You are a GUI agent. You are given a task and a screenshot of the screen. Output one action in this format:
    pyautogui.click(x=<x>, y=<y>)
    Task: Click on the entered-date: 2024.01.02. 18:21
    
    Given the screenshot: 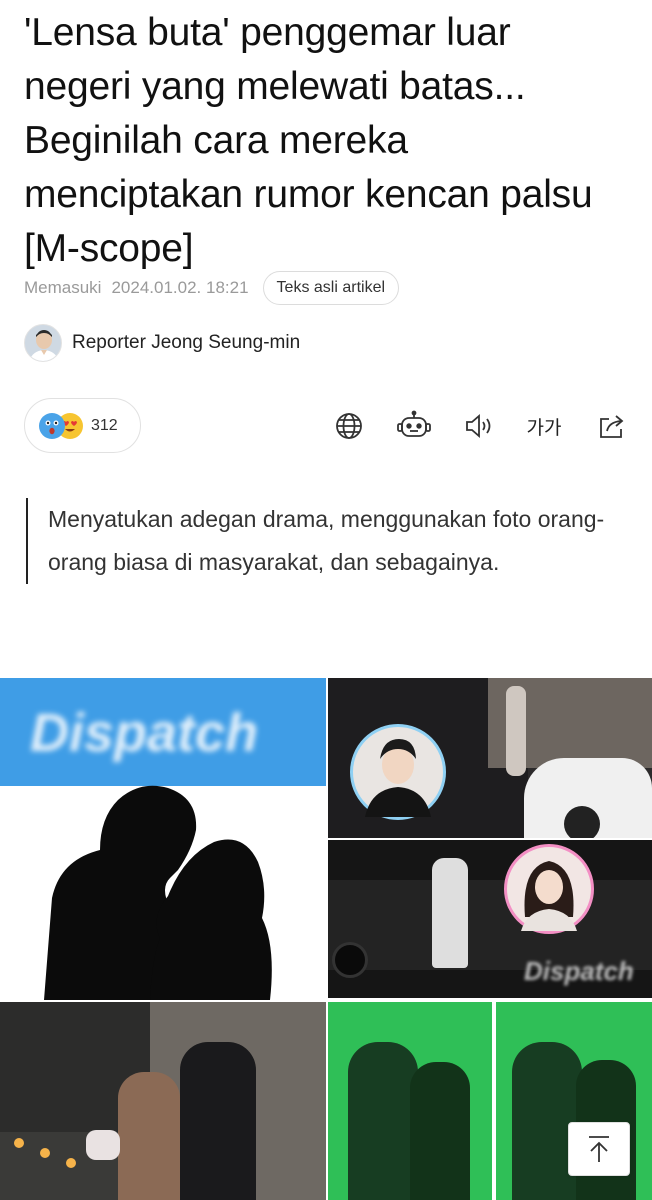 What is the action you would take?
    pyautogui.click(x=180, y=287)
    